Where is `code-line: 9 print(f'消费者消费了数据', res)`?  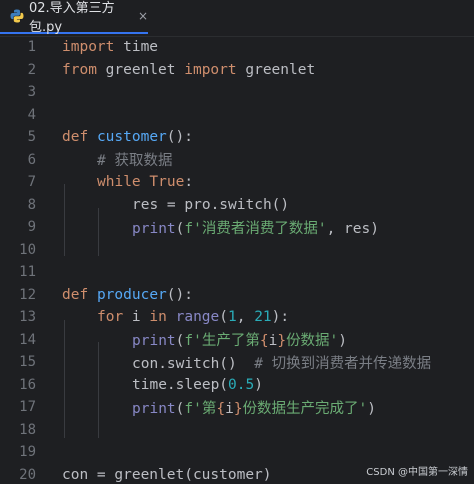 code-line: 9 print(f'消费者消费了数据', res) is located at coordinates (237, 227).